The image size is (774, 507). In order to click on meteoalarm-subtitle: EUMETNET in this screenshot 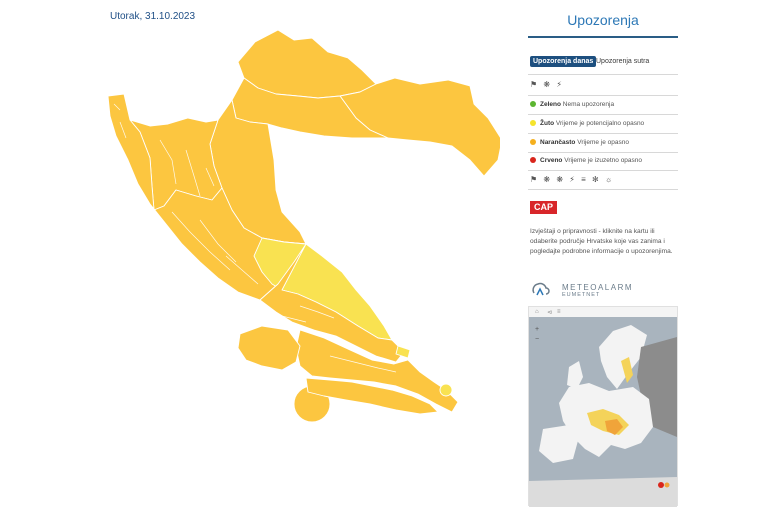, I will do `click(581, 295)`.